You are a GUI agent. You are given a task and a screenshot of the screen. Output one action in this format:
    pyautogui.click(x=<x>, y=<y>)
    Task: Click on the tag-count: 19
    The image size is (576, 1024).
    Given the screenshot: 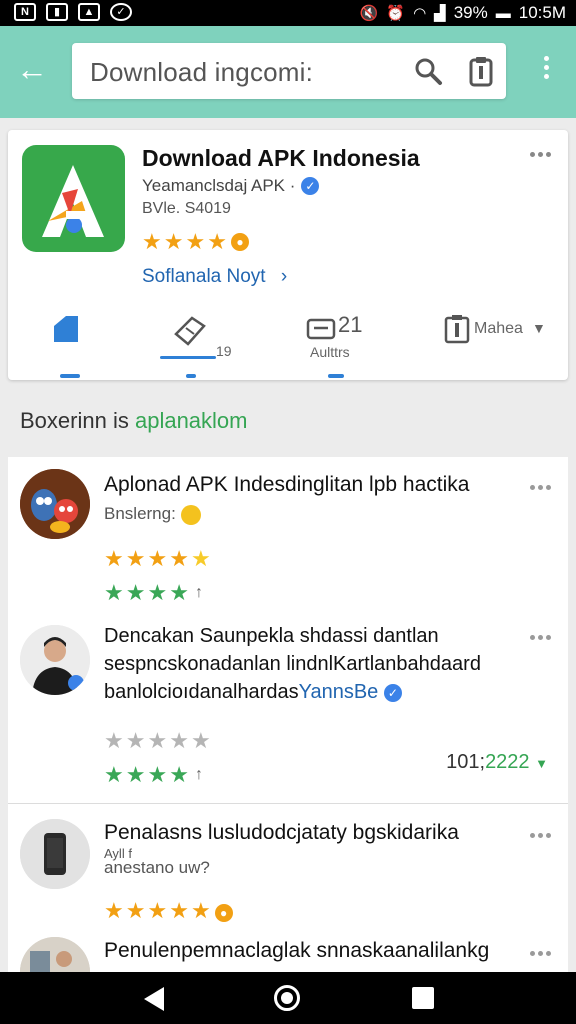 What is the action you would take?
    pyautogui.click(x=224, y=351)
    